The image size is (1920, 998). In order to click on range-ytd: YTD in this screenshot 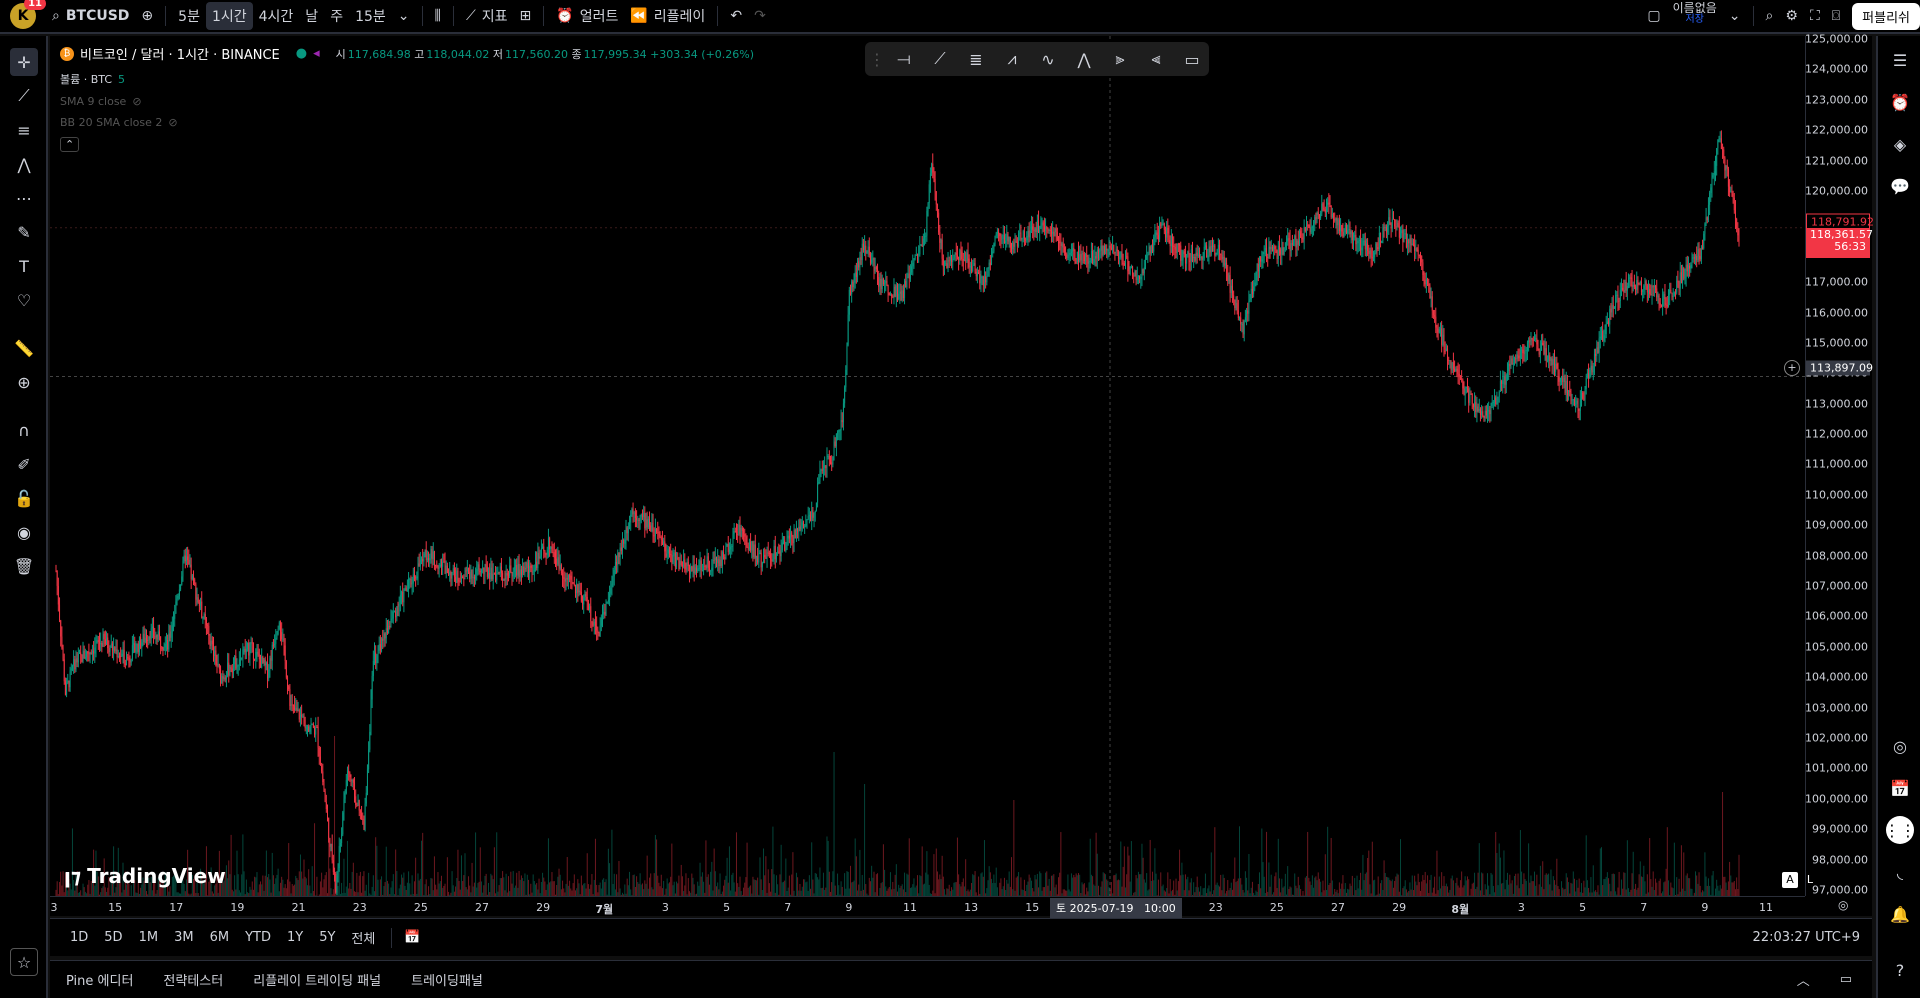, I will do `click(258, 937)`.